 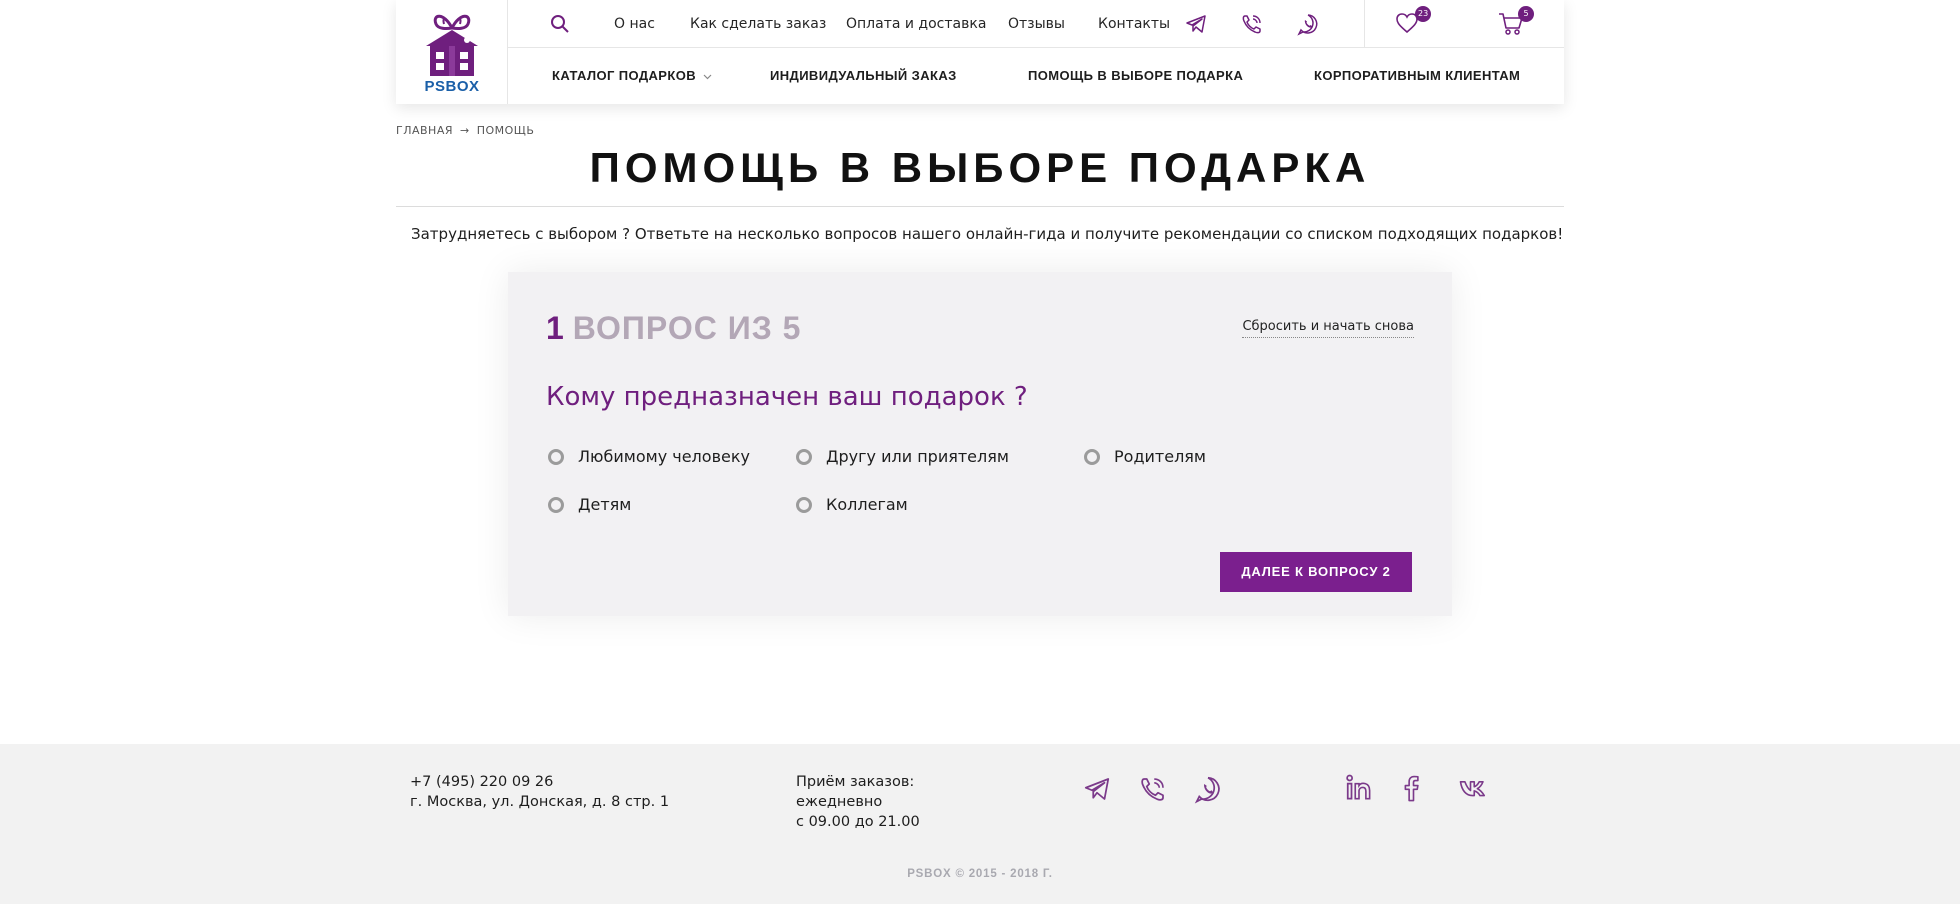 What do you see at coordinates (758, 24) in the screenshot?
I see `nav-link-how-to-order: Как сделать заказ` at bounding box center [758, 24].